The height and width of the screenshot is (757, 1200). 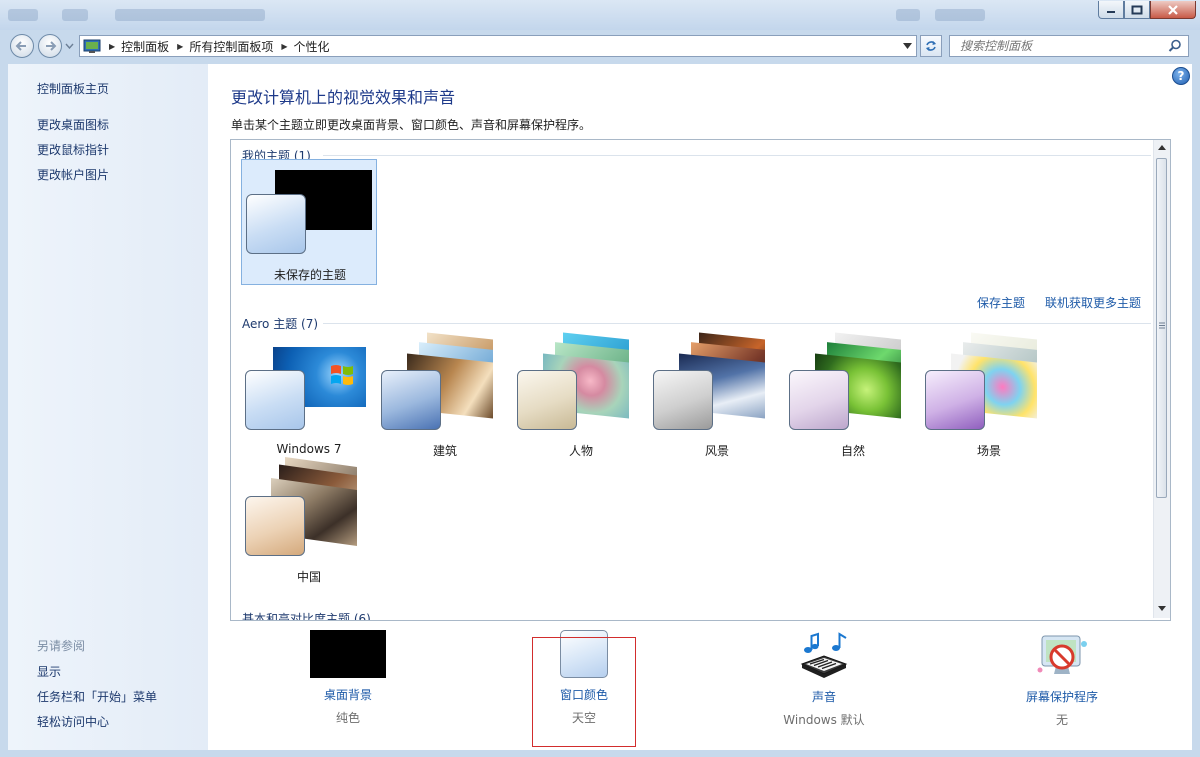 I want to click on refresh-icon, so click(x=931, y=46).